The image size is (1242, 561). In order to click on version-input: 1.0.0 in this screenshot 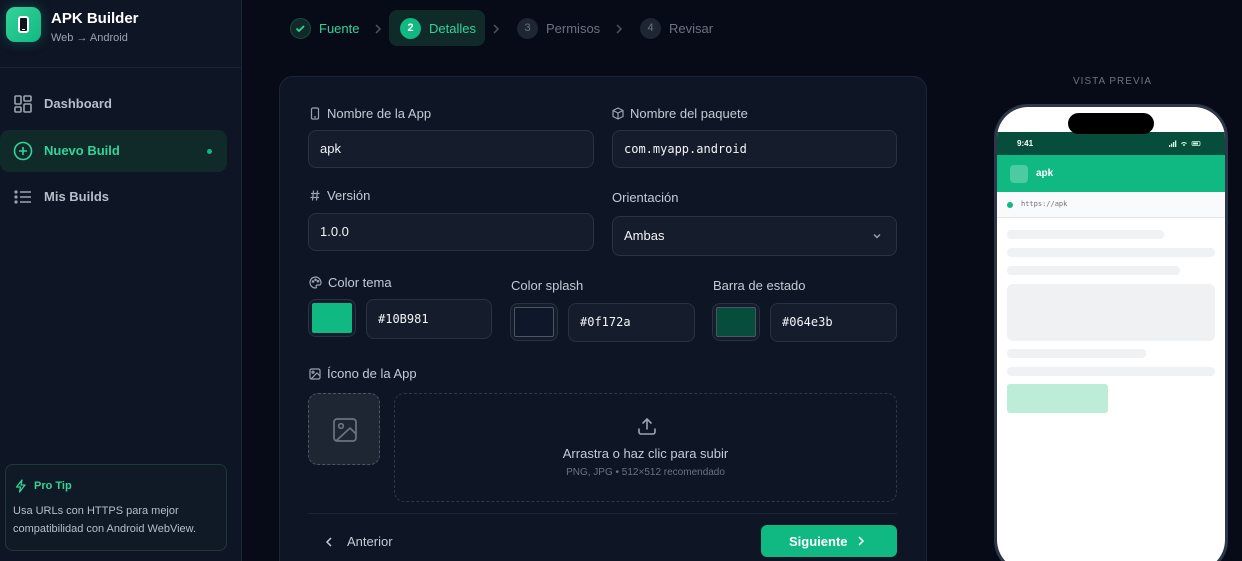, I will do `click(451, 232)`.